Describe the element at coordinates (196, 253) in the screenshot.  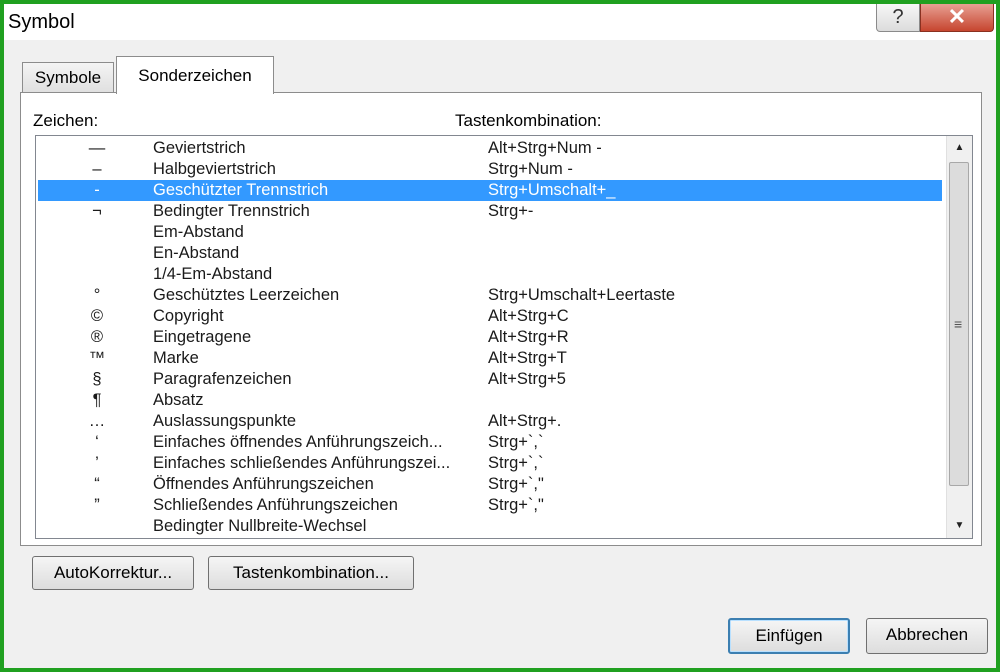
I see `name-cell: En-Abstand` at that location.